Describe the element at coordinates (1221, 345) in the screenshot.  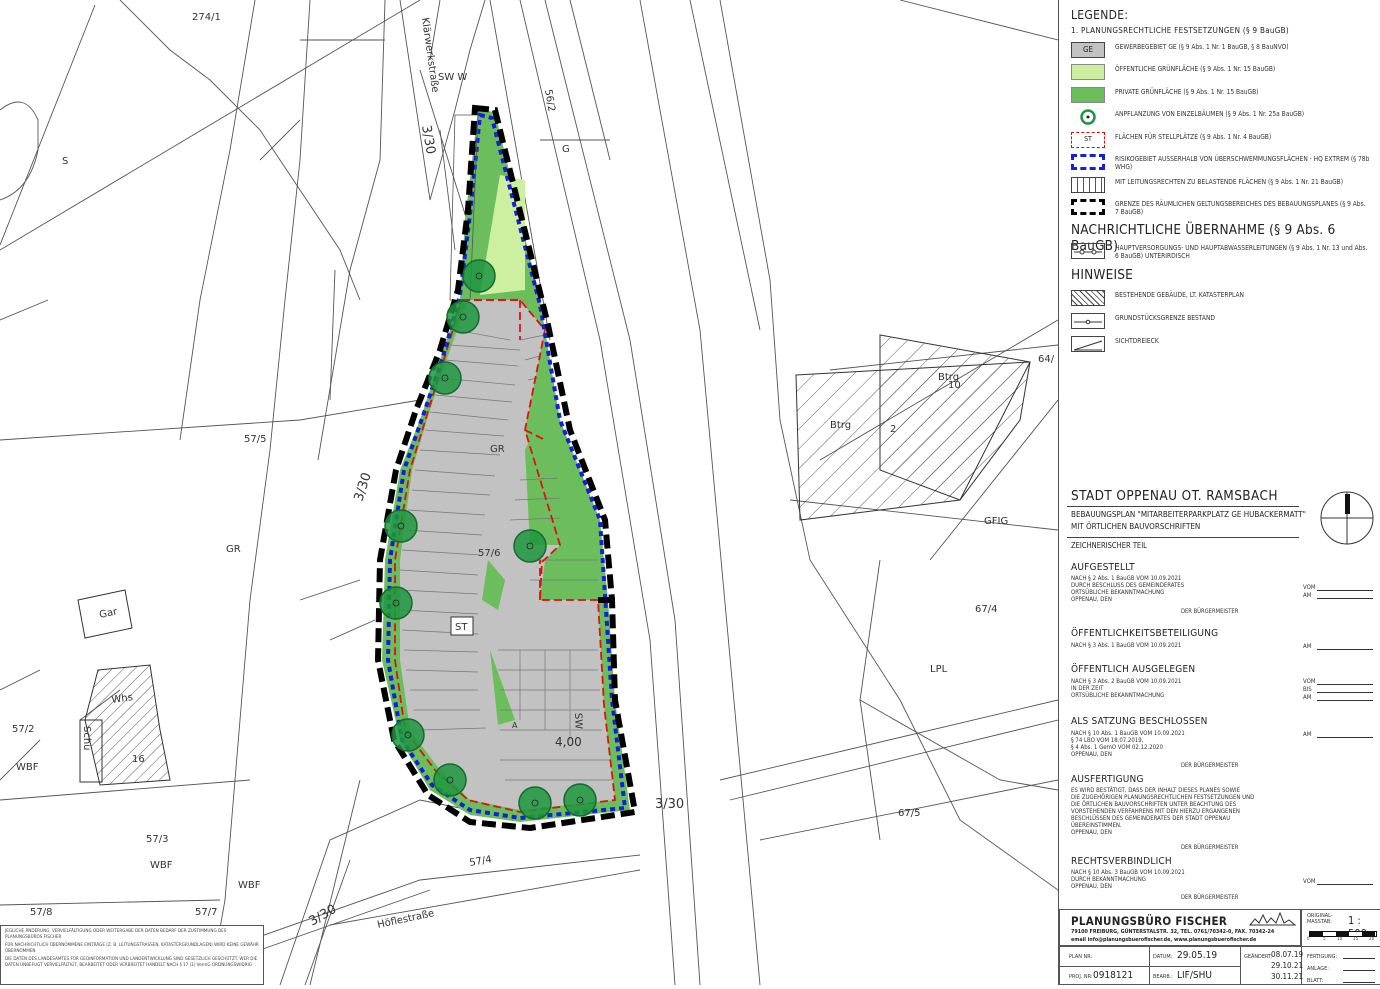
I see `legend-item-sichtdreieck: SICHTDREIECK` at that location.